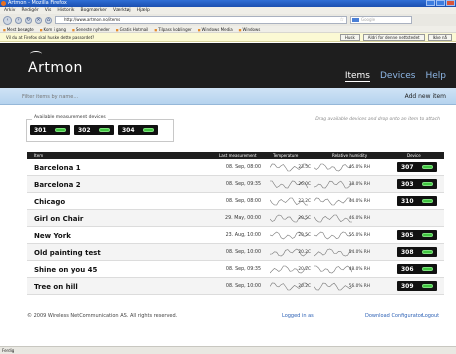  Describe the element at coordinates (173, 29) in the screenshot. I see `bookmark-item: Tilpass koblinger` at that location.